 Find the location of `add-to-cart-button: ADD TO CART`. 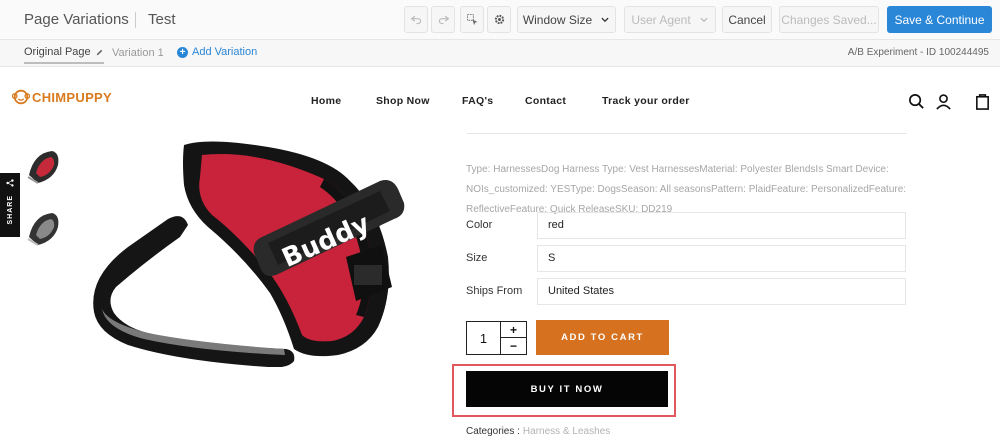

add-to-cart-button: ADD TO CART is located at coordinates (602, 337).